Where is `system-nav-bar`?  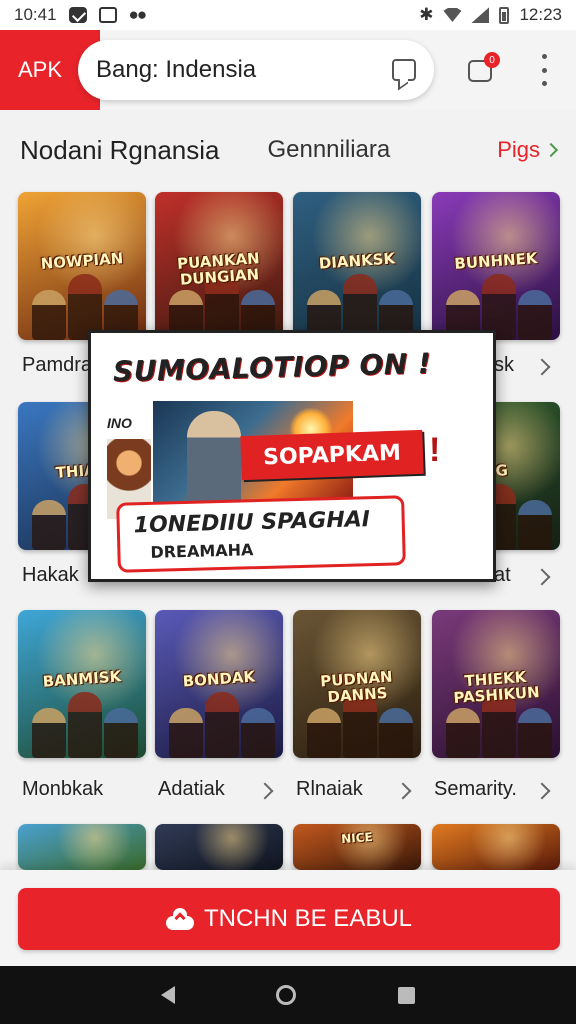
system-nav-bar is located at coordinates (288, 995).